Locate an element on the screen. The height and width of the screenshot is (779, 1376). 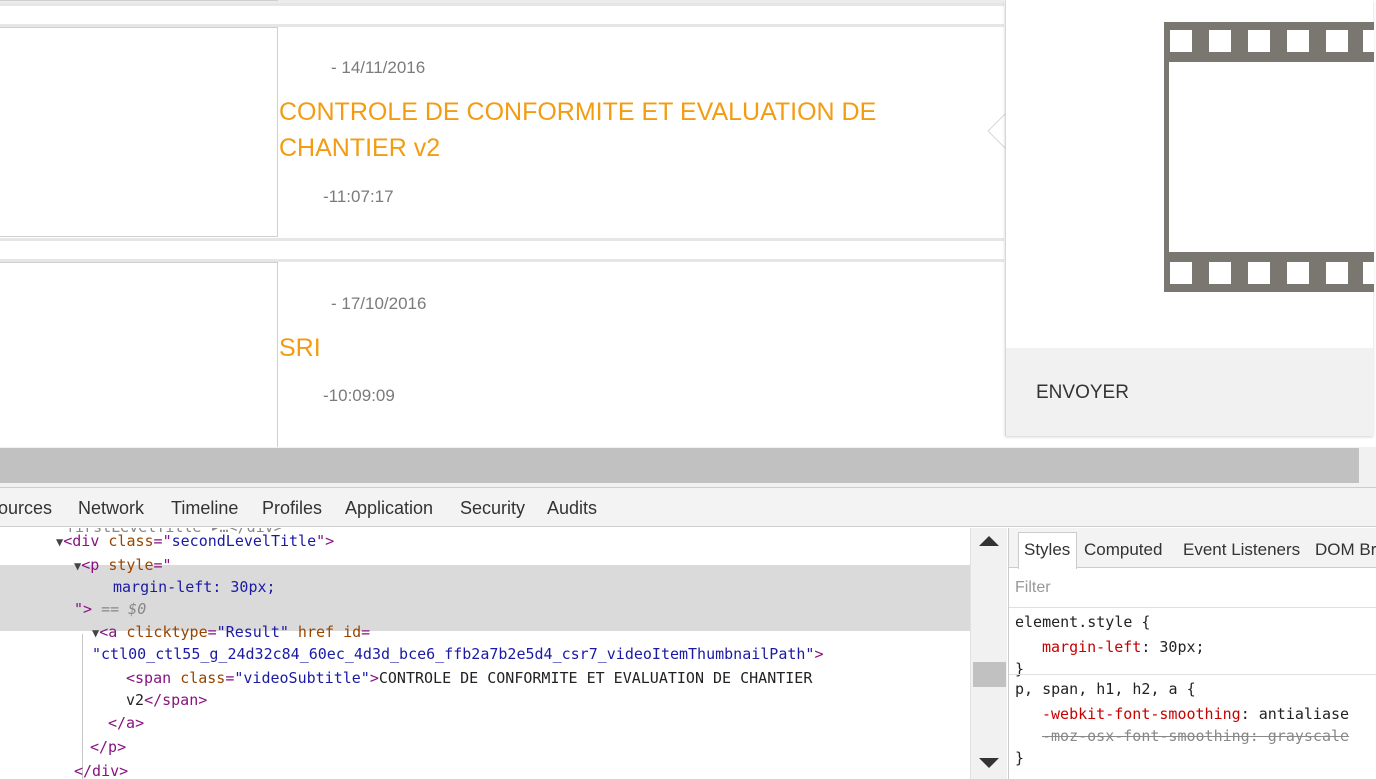
tab-dom-breakpoints: DOM Br is located at coordinates (1345, 550).